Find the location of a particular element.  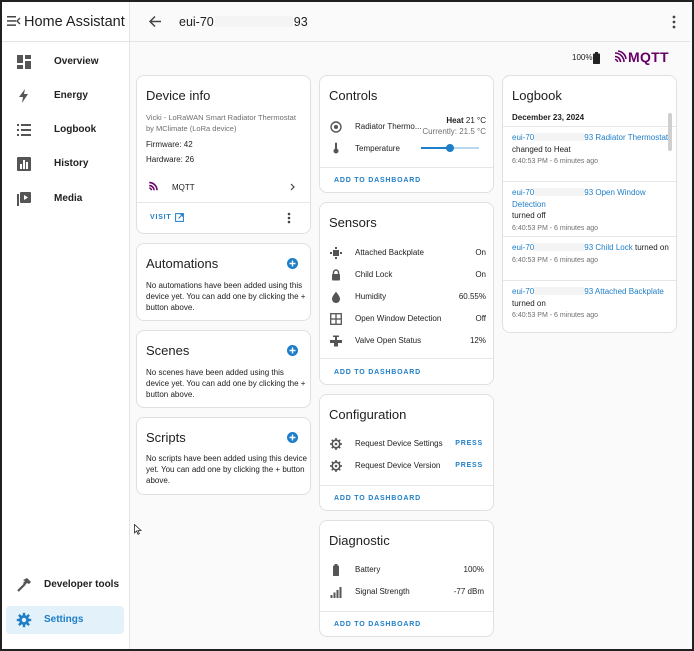

battery-icon is located at coordinates (596, 58).